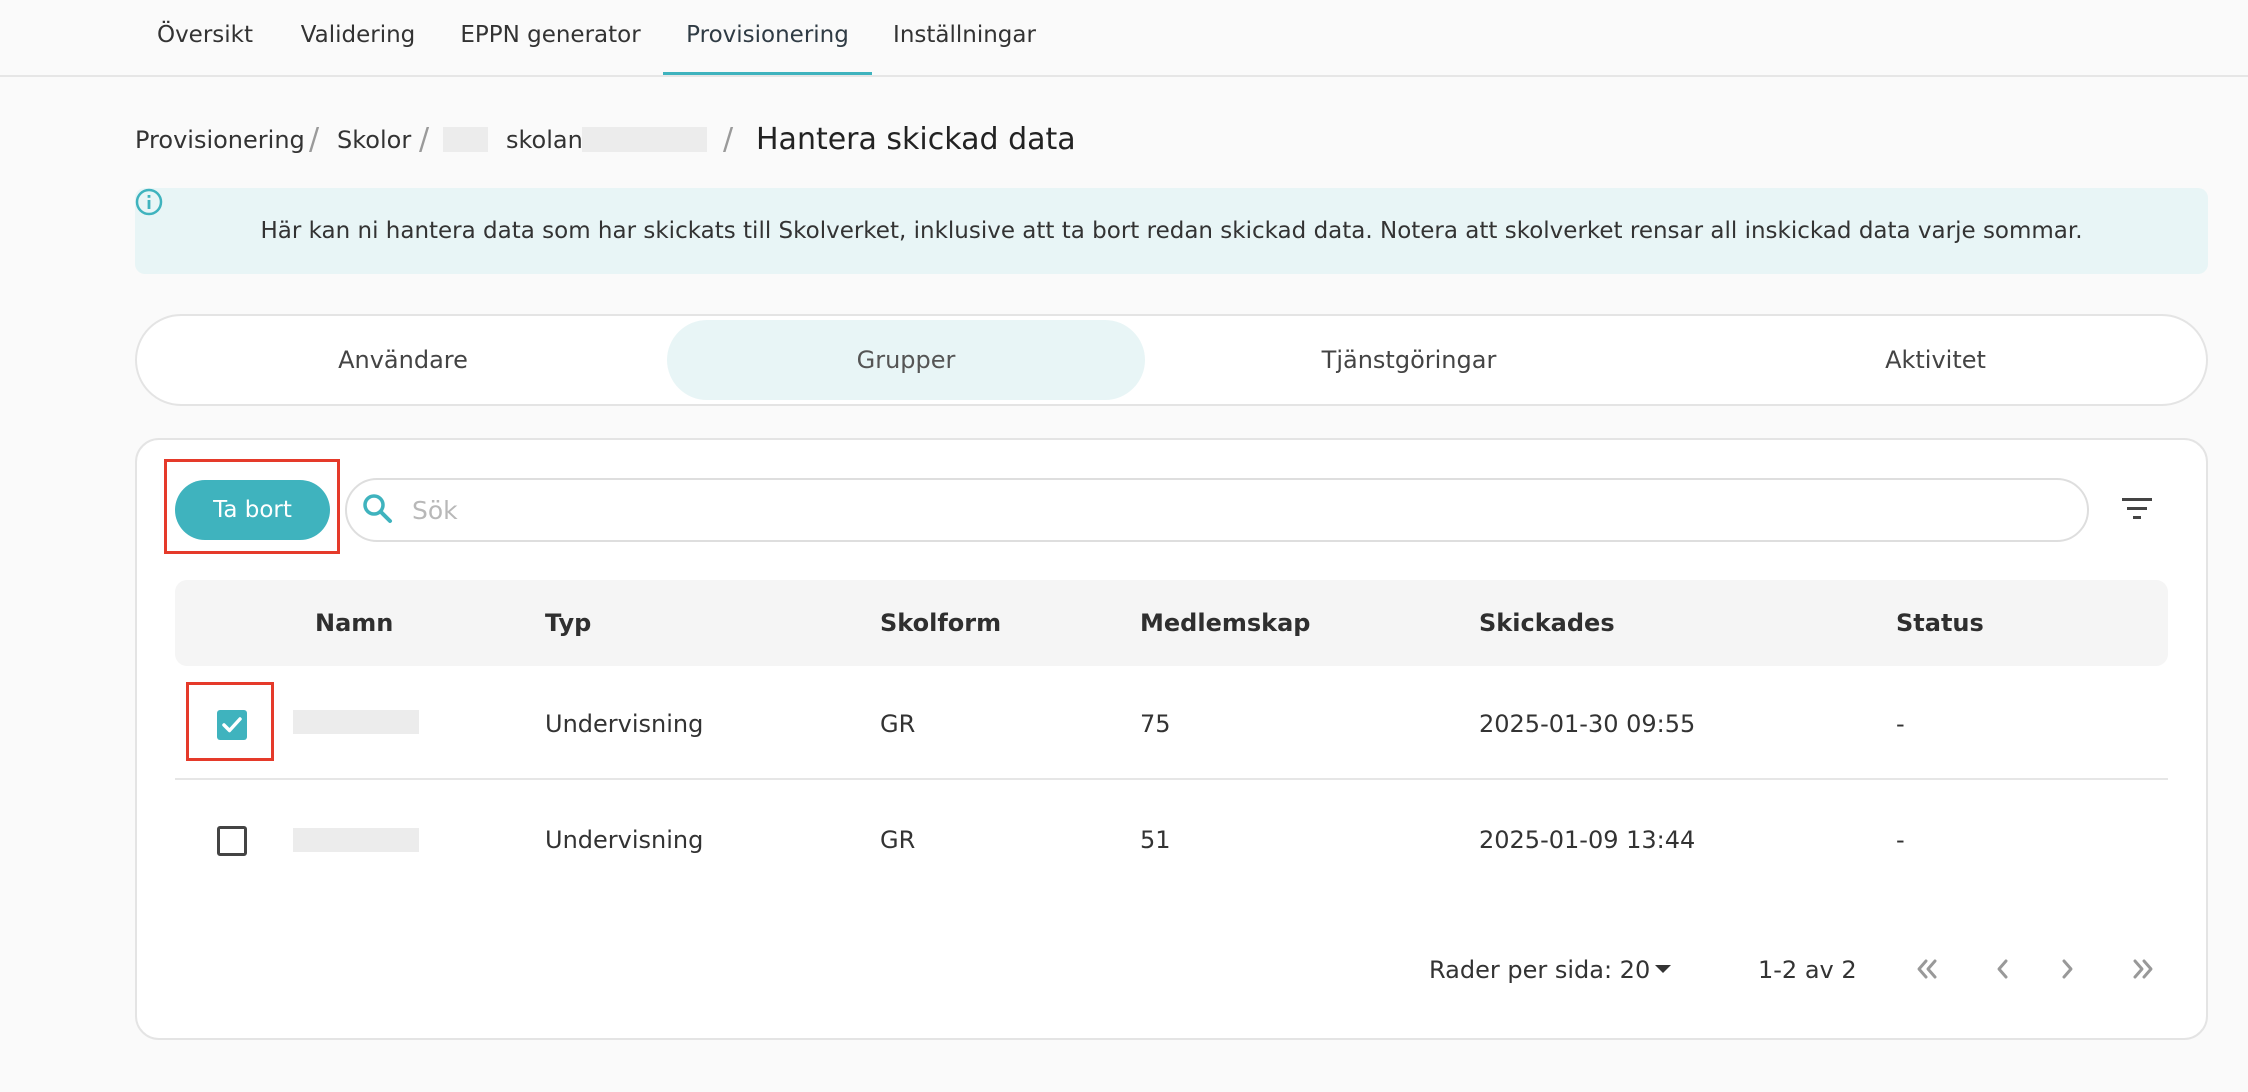 The width and height of the screenshot is (2248, 1092). Describe the element at coordinates (374, 140) in the screenshot. I see `breadcrumb-skolor: Skolor` at that location.